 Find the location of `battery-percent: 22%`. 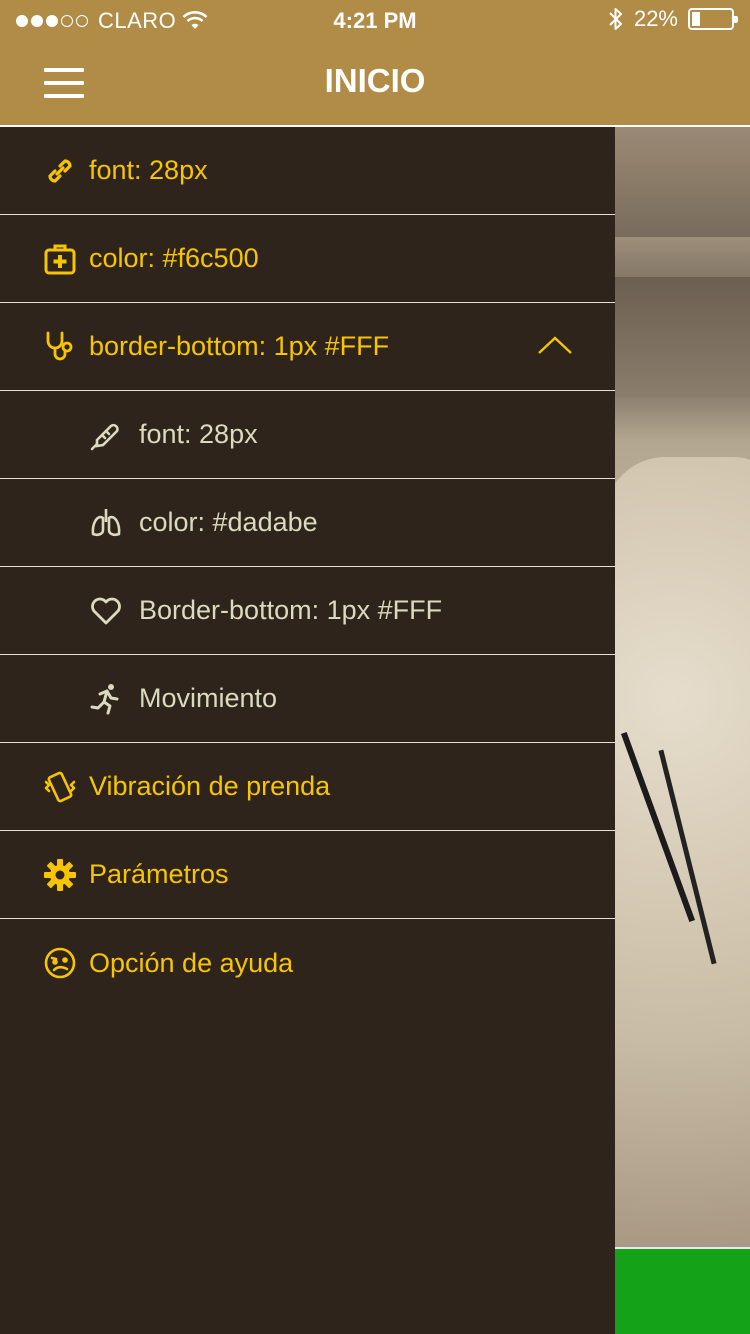

battery-percent: 22% is located at coordinates (655, 18).